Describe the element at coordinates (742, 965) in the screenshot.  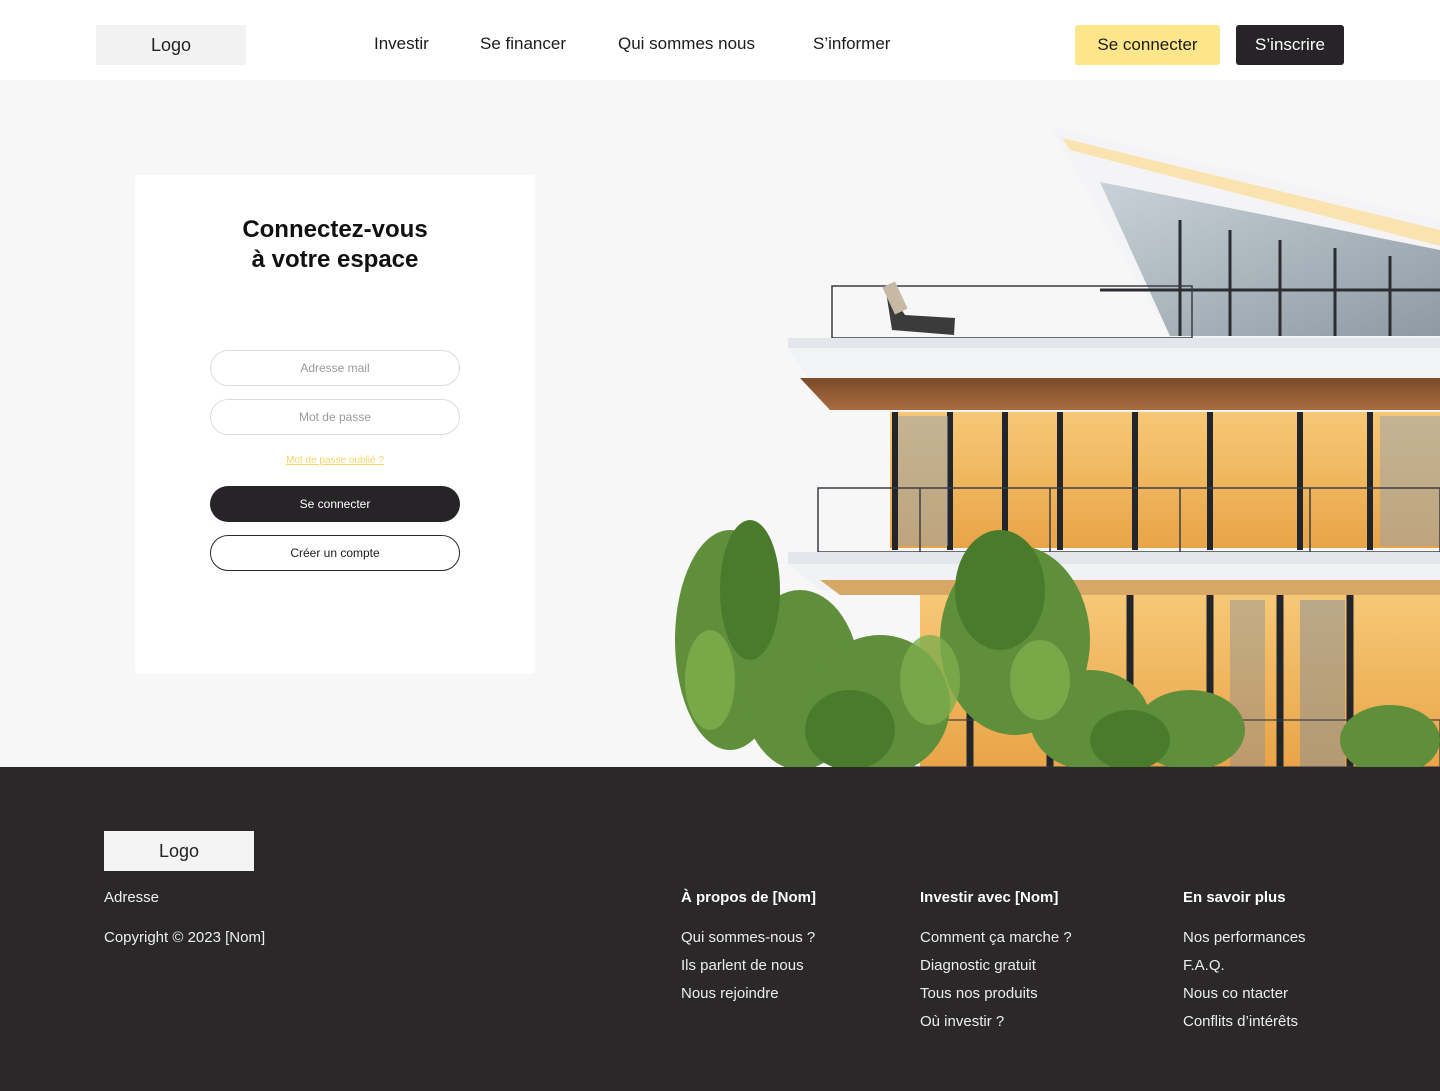
I see `footer-link-press: Ils parlent de nous` at that location.